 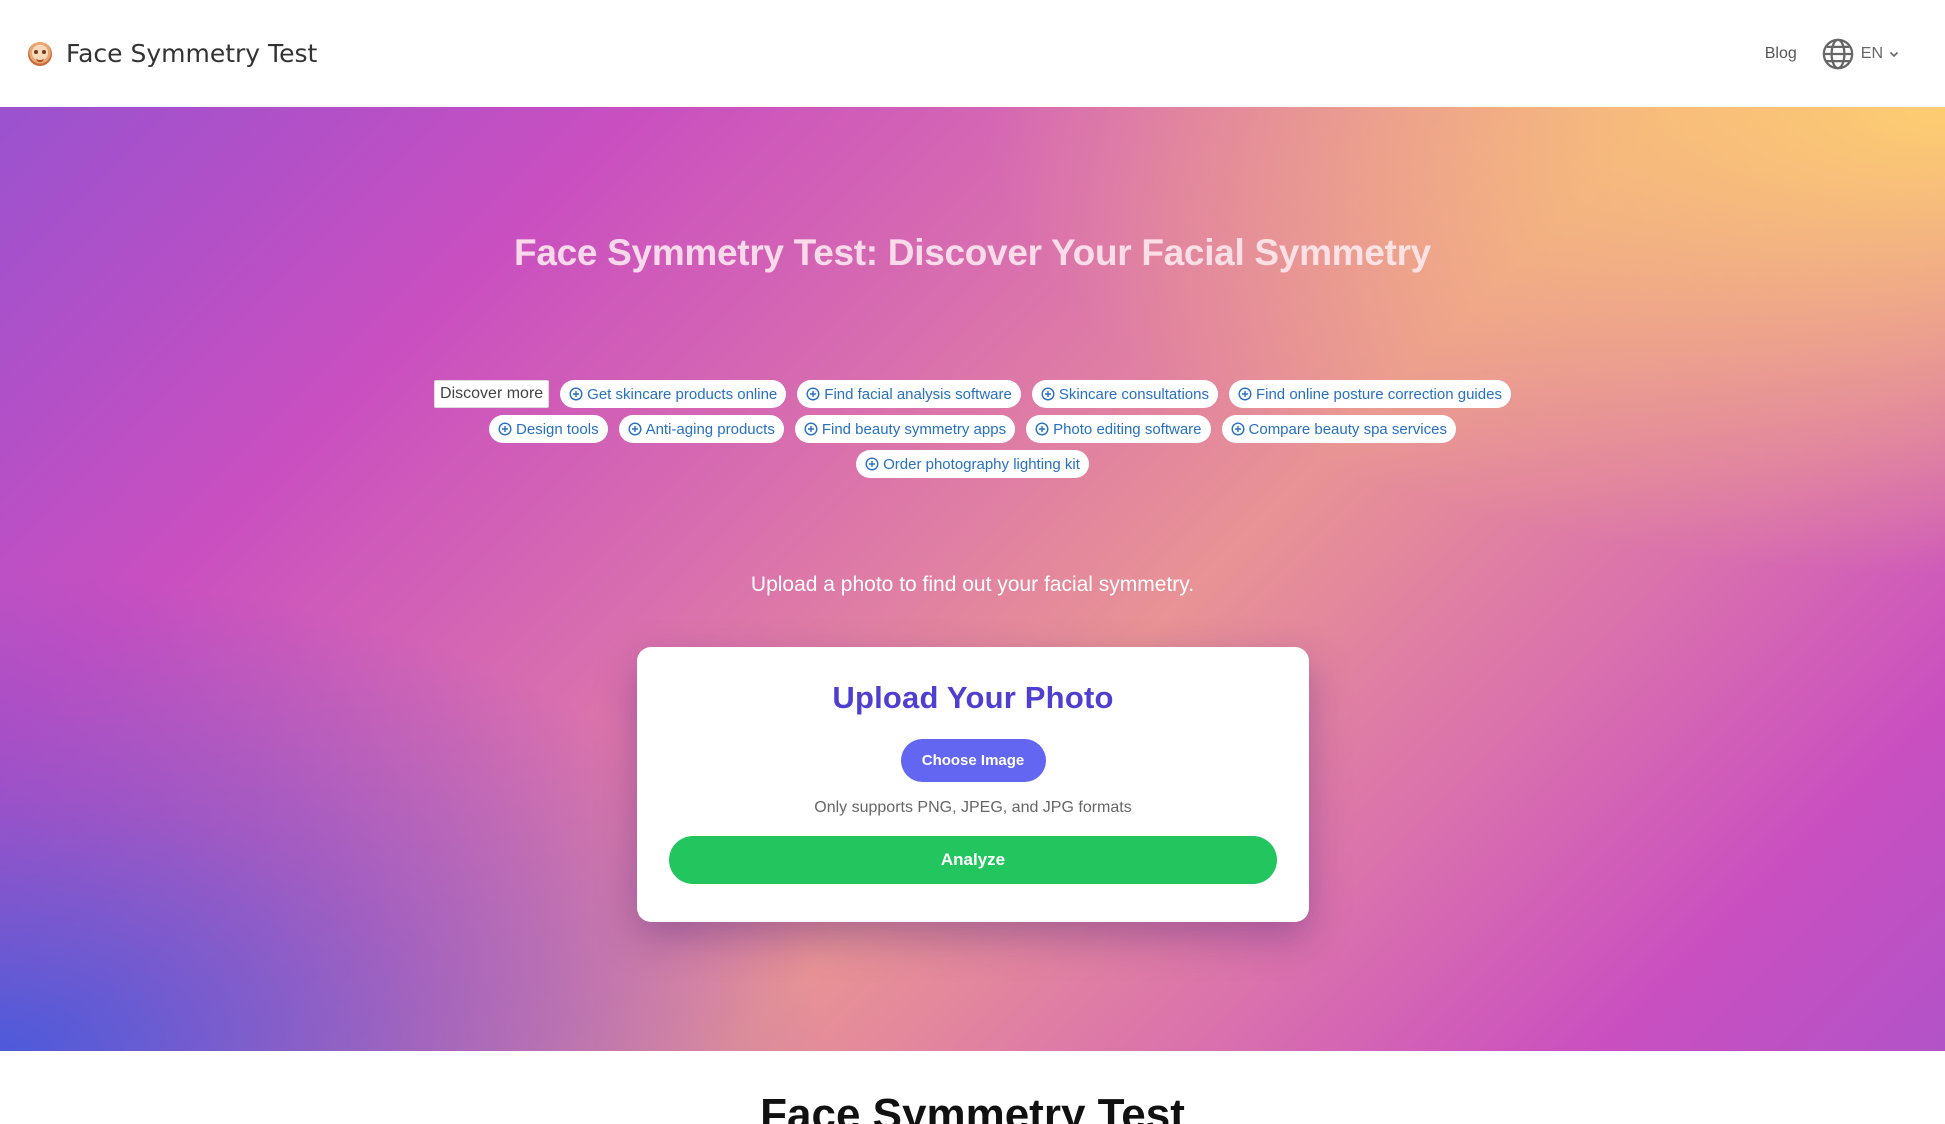 What do you see at coordinates (192, 53) in the screenshot?
I see `brand-title: Face Symmetry Test` at bounding box center [192, 53].